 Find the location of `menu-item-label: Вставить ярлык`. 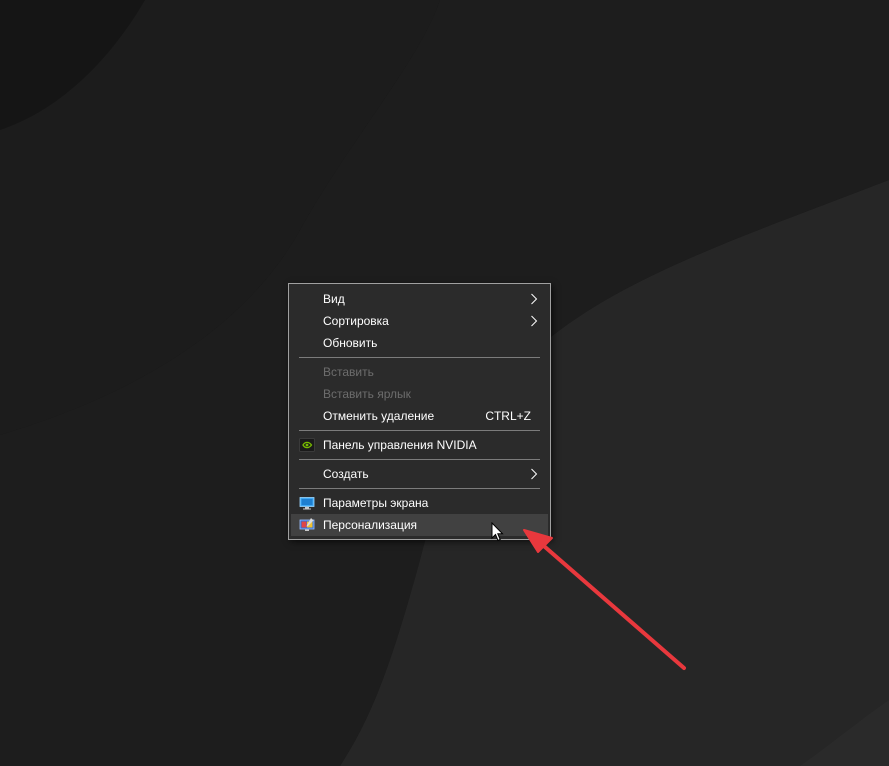

menu-item-label: Вставить ярлык is located at coordinates (367, 394).